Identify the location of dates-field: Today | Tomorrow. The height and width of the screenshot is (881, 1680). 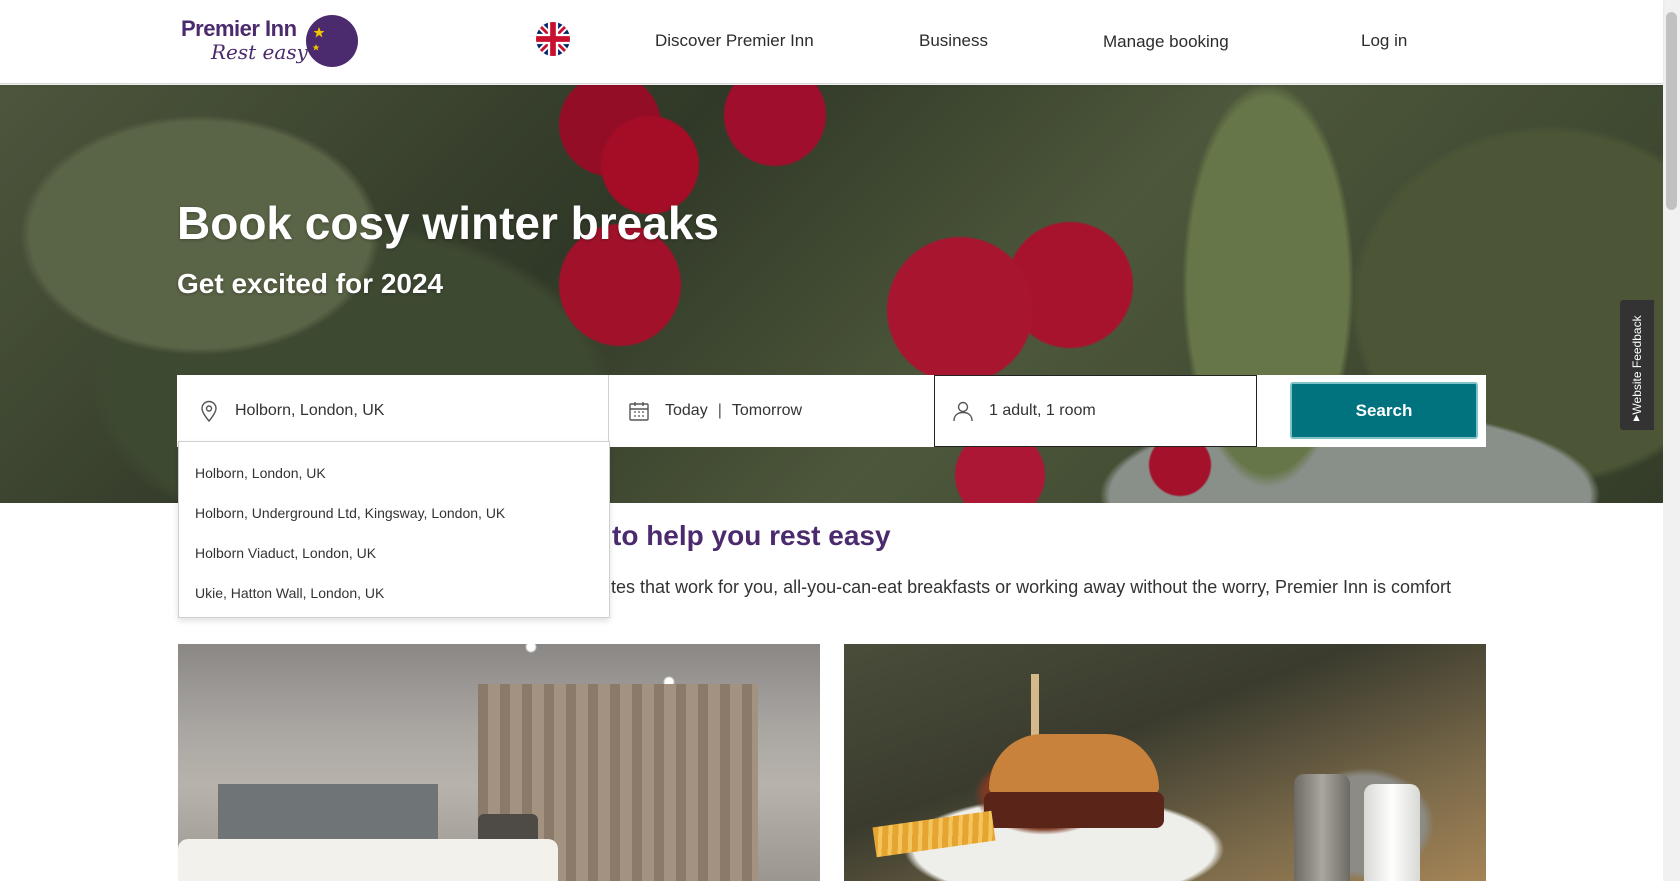
(771, 411).